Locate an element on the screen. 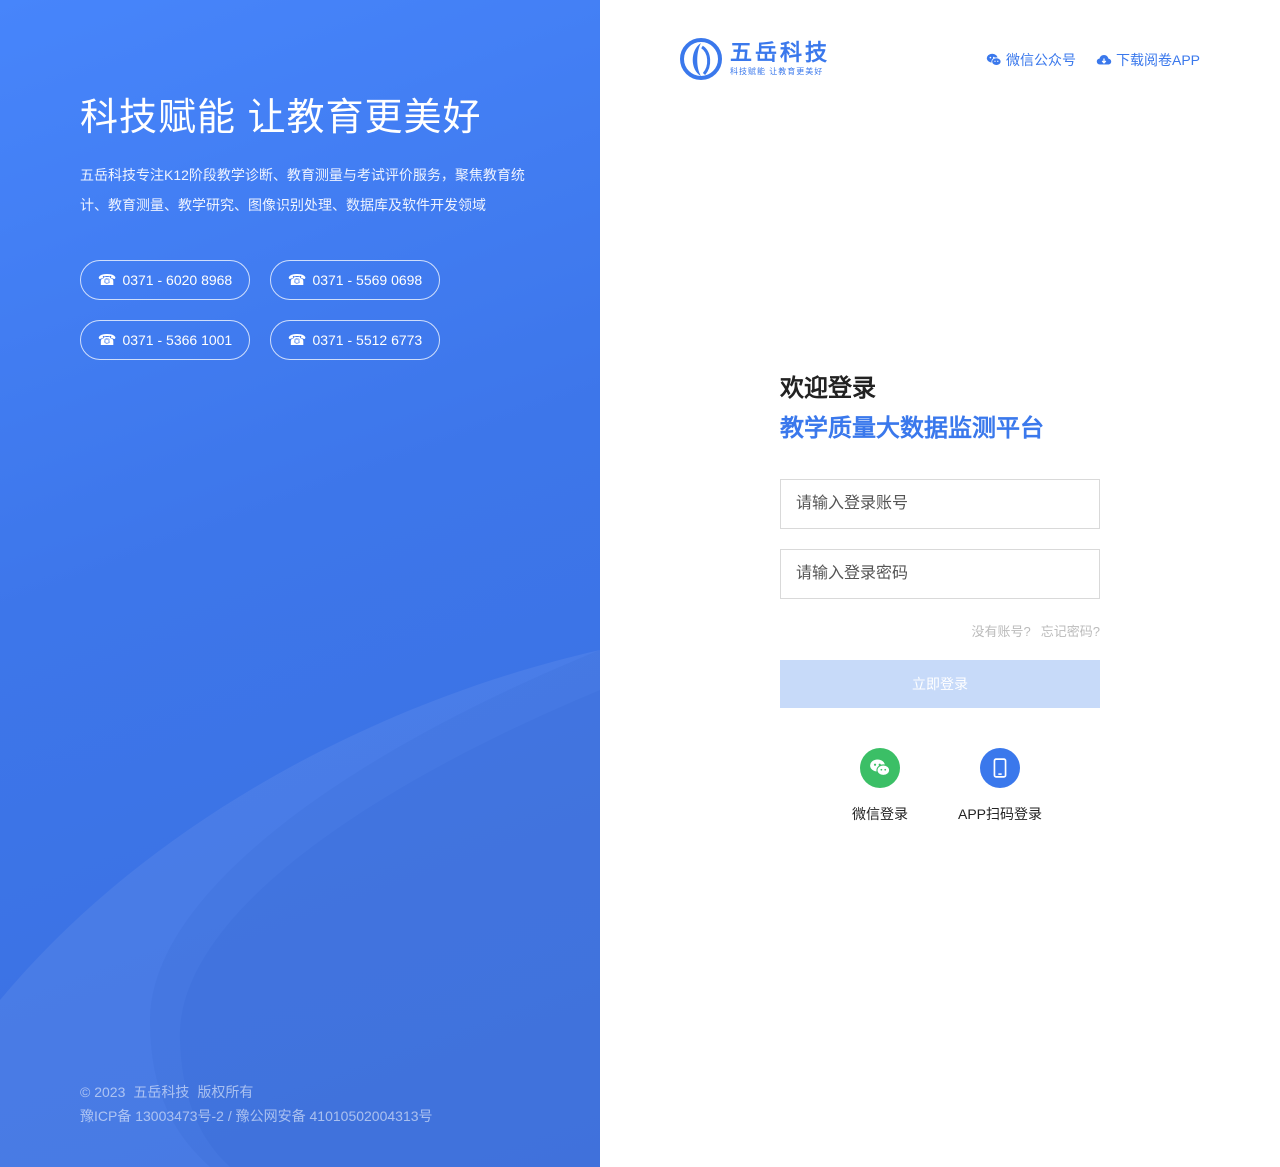 This screenshot has height=1167, width=1280. phone-badge: ☎ 0371 - 6020 8968 is located at coordinates (165, 280).